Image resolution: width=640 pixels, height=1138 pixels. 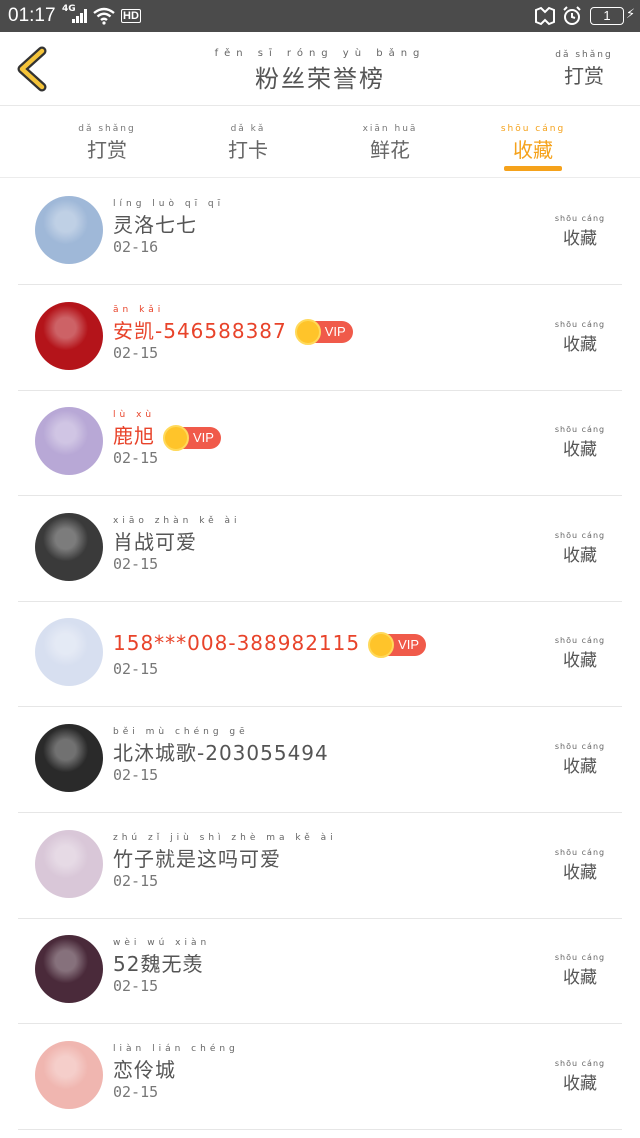 I want to click on reward-button: dǎ shǎng 打赏, so click(x=584, y=69).